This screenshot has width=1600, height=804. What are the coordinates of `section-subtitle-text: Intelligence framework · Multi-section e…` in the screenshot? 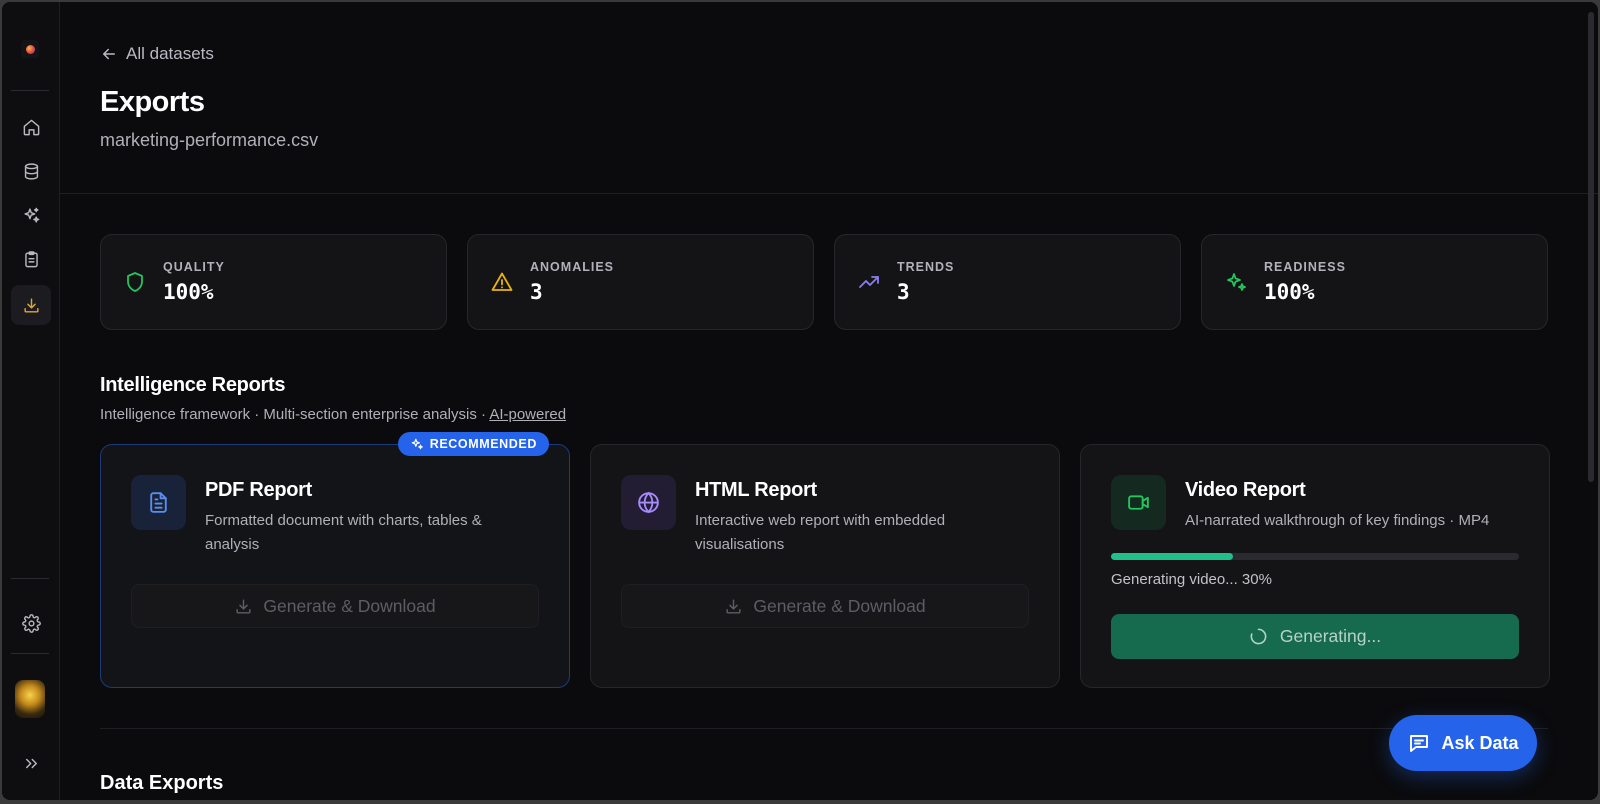 It's located at (295, 414).